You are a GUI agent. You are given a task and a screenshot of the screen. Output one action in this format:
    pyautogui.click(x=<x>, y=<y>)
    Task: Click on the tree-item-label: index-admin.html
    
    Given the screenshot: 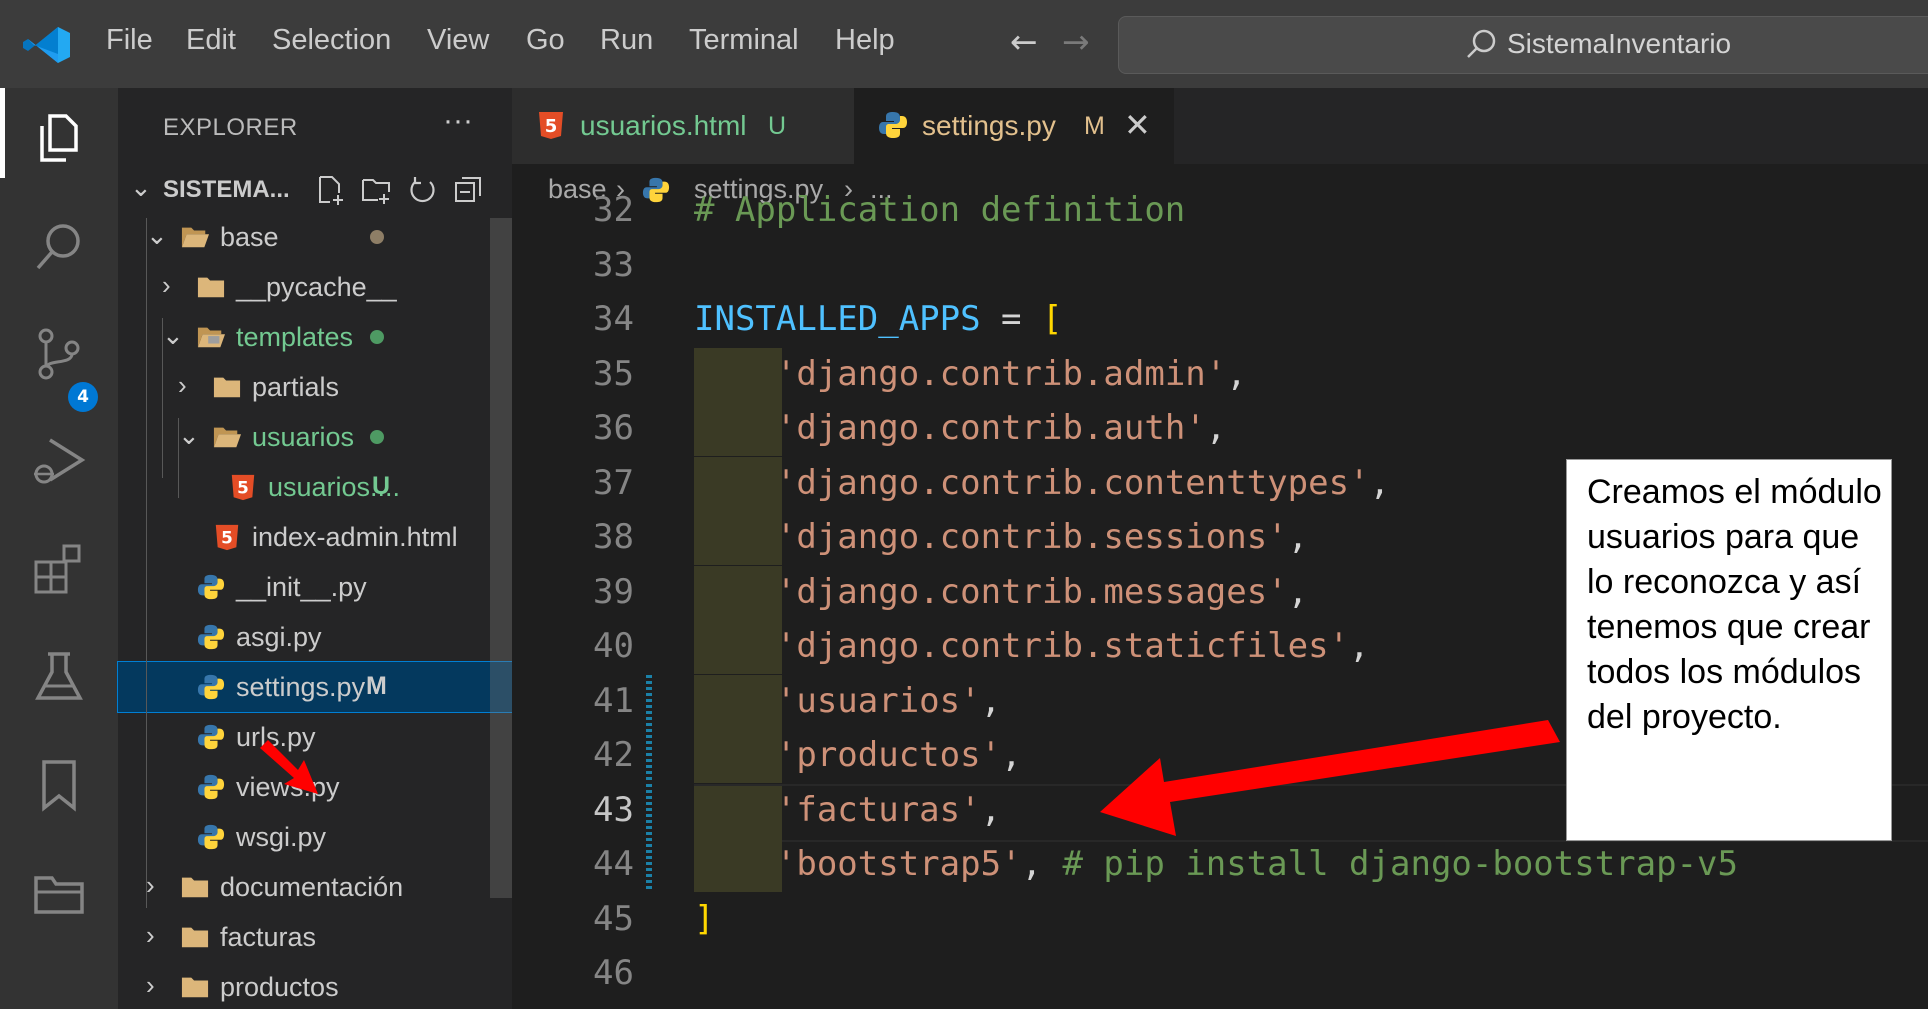 What is the action you would take?
    pyautogui.click(x=355, y=537)
    